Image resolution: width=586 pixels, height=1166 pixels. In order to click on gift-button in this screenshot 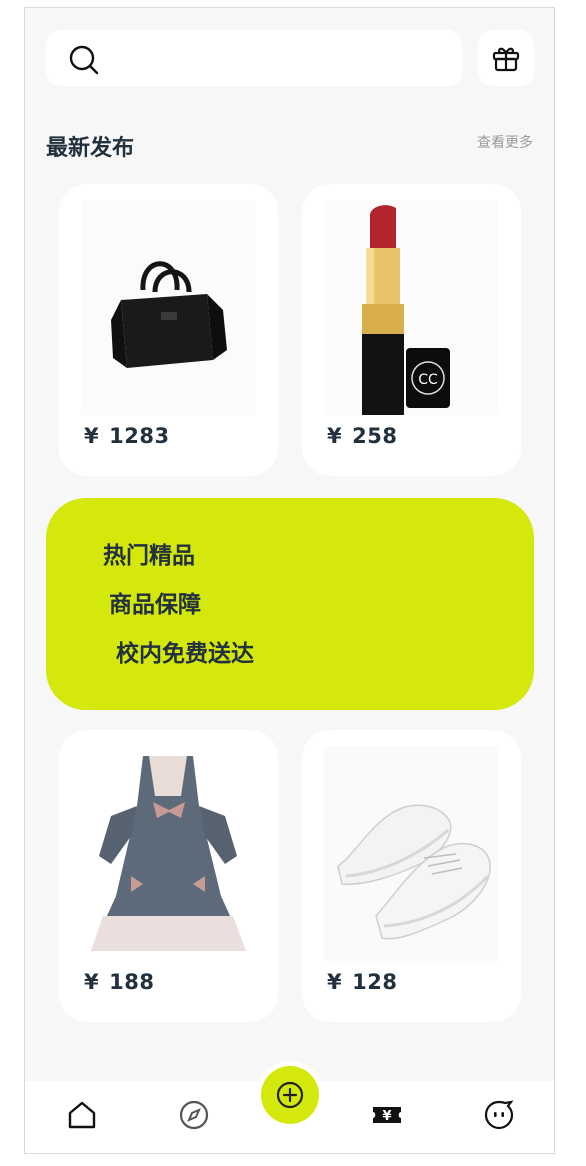, I will do `click(506, 58)`.